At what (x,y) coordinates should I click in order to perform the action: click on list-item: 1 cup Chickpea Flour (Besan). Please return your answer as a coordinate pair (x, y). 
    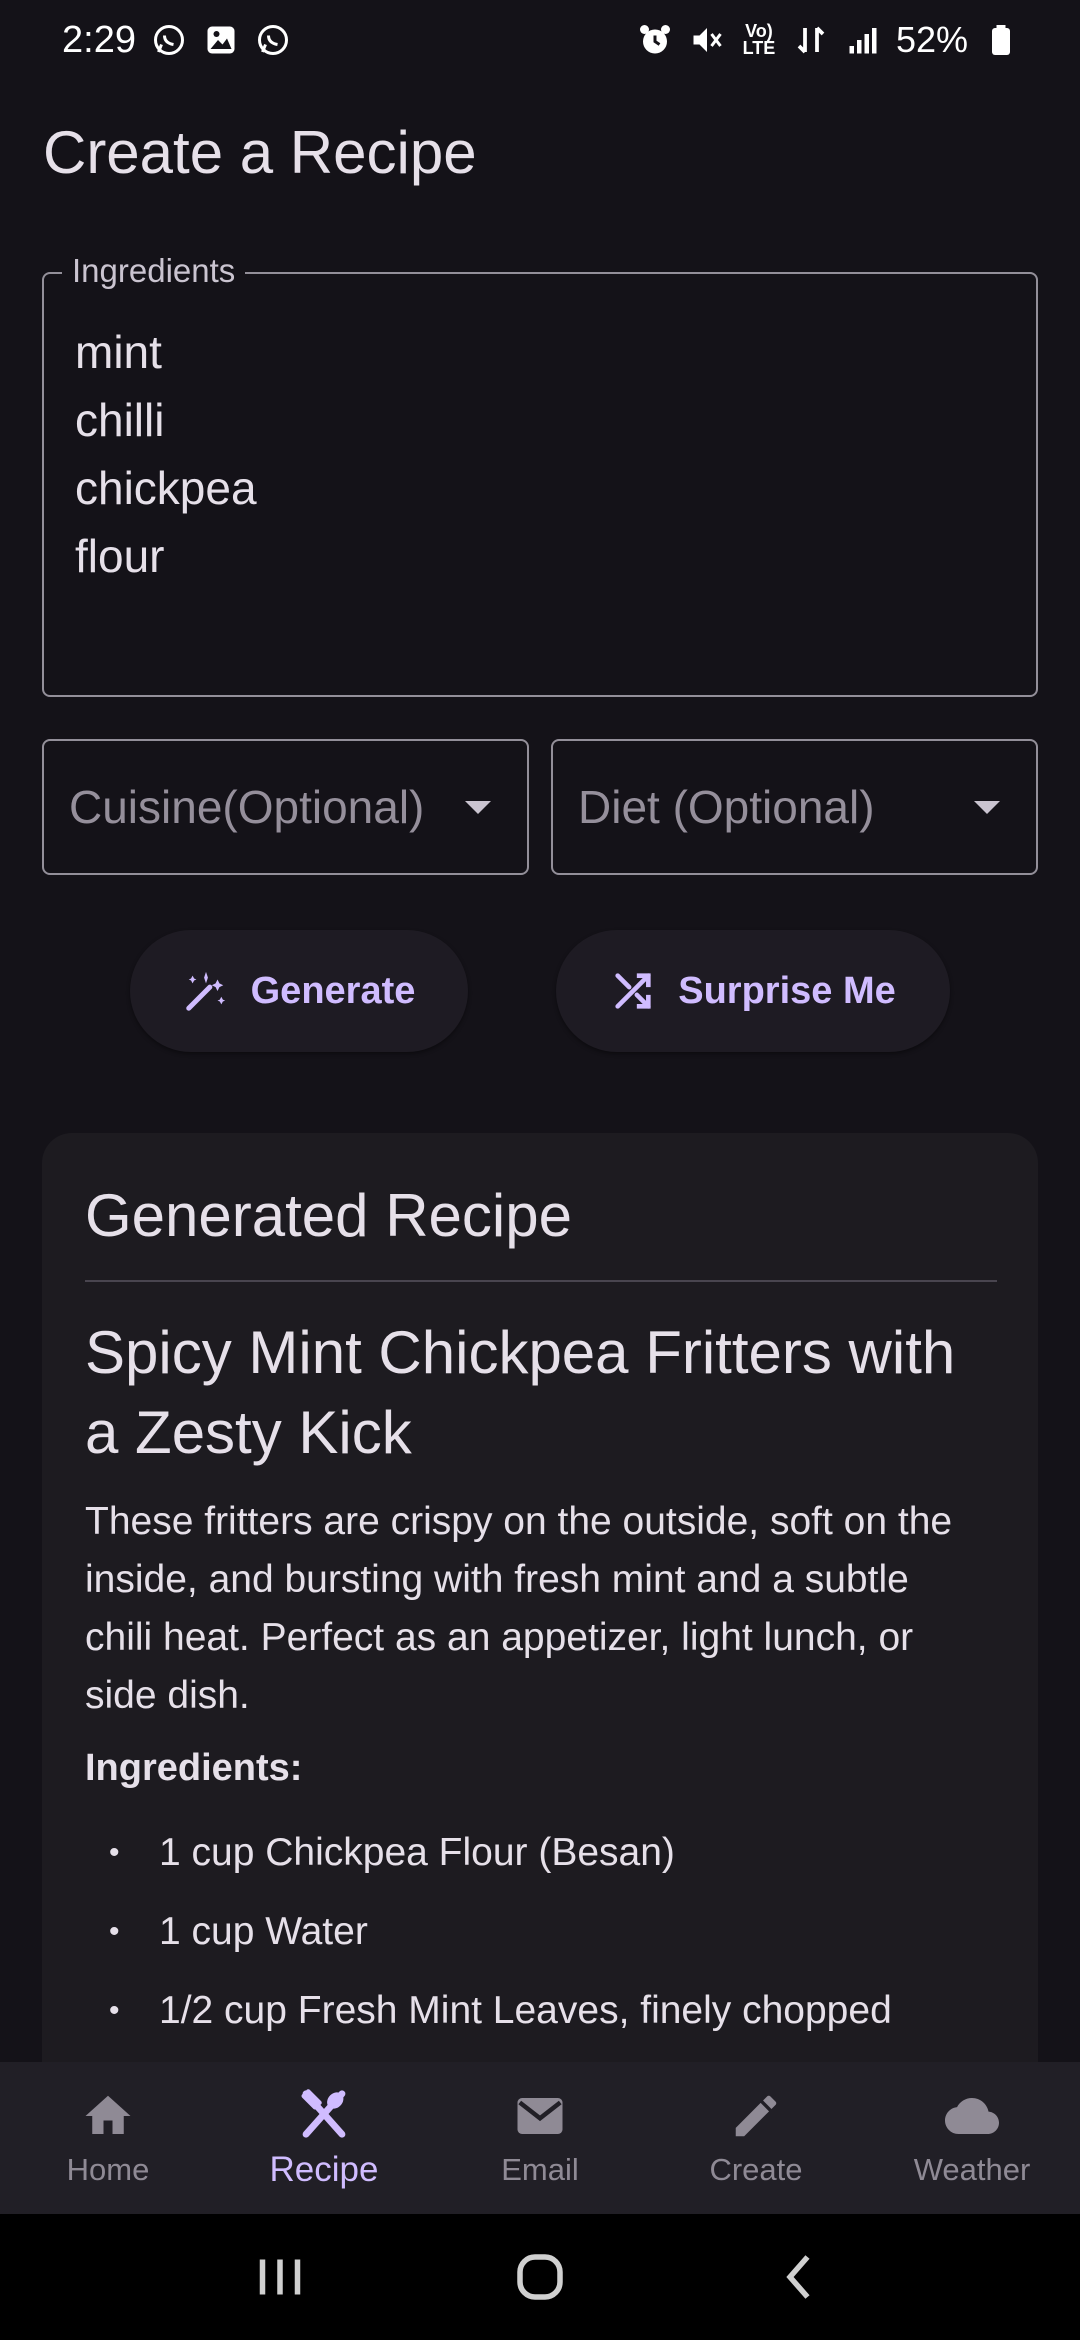
    Looking at the image, I should click on (545, 1852).